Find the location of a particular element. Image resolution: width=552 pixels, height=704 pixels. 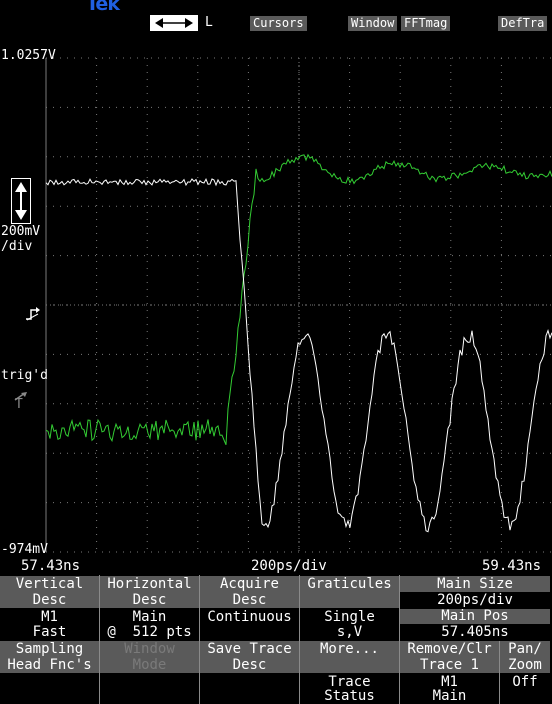

menu-value: 200ps/div is located at coordinates (475, 600).